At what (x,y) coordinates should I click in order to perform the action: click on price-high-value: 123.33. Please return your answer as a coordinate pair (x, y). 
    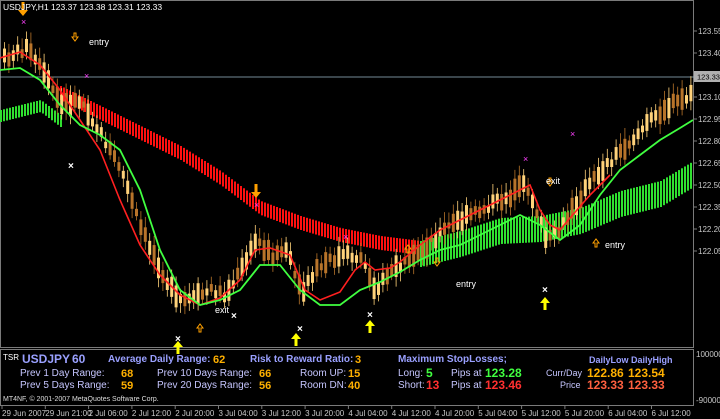
    Looking at the image, I should click on (646, 385).